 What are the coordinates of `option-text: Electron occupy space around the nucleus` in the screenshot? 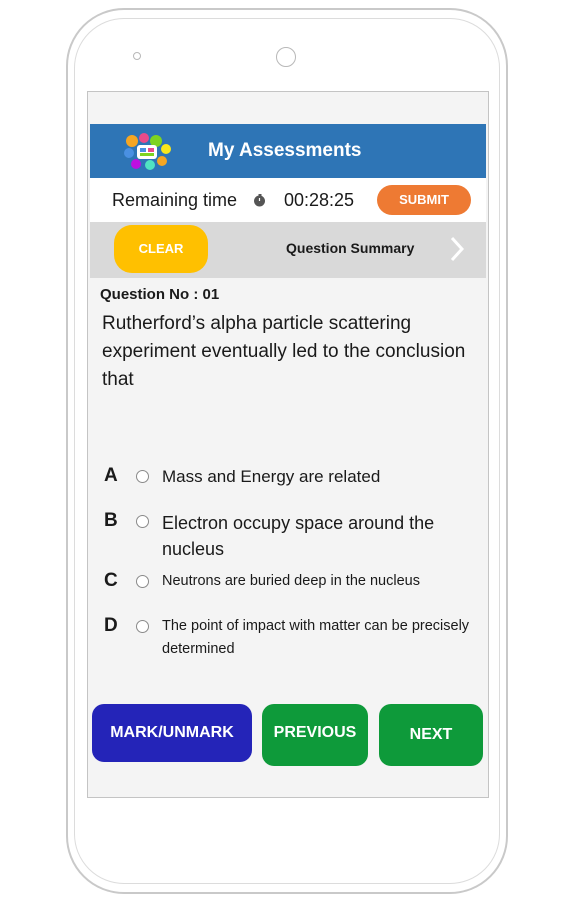 It's located at (298, 536).